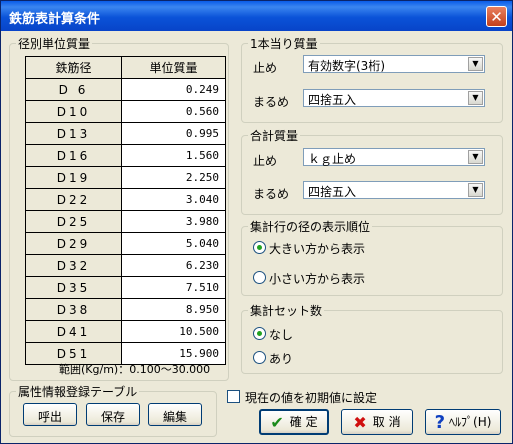 This screenshot has height=444, width=513. I want to click on diameter-cell: D41, so click(73, 331).